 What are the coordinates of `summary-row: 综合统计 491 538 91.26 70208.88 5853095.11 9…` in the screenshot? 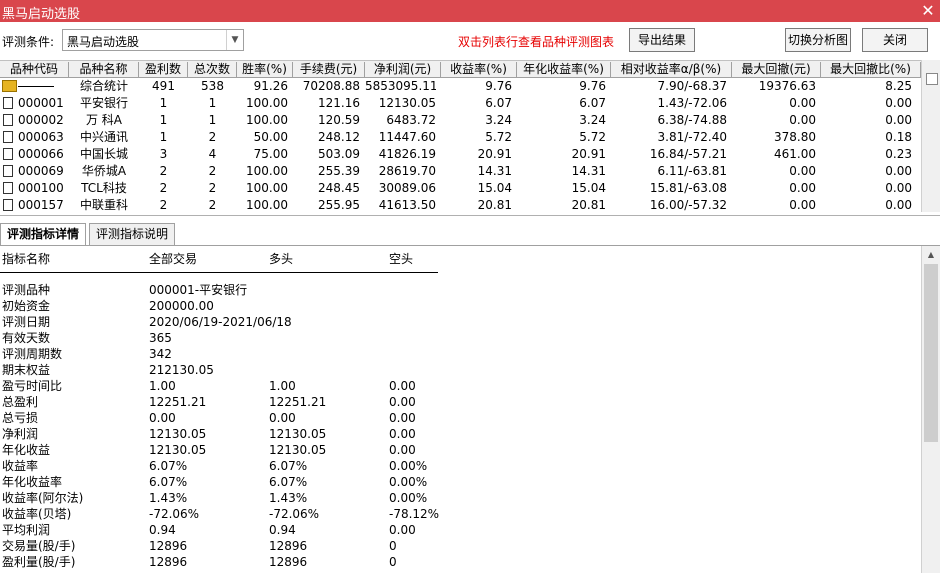 It's located at (460, 86).